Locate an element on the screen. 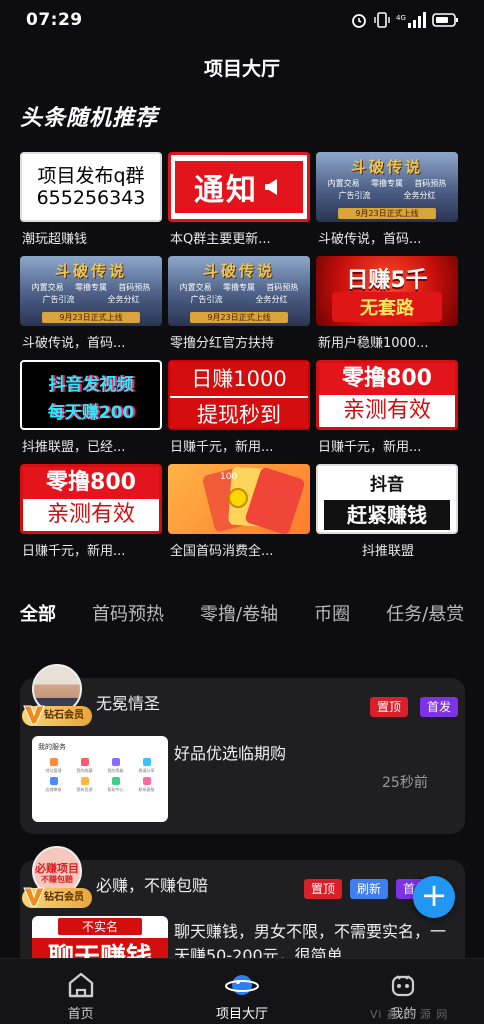  tab-crypto: 币圈 is located at coordinates (332, 620).